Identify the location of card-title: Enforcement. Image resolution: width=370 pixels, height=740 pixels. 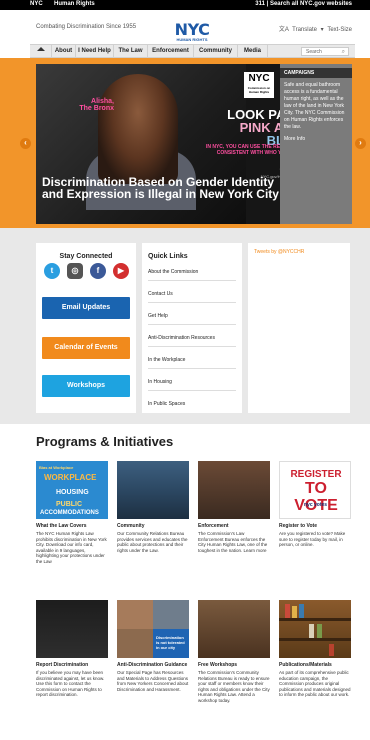
(213, 526).